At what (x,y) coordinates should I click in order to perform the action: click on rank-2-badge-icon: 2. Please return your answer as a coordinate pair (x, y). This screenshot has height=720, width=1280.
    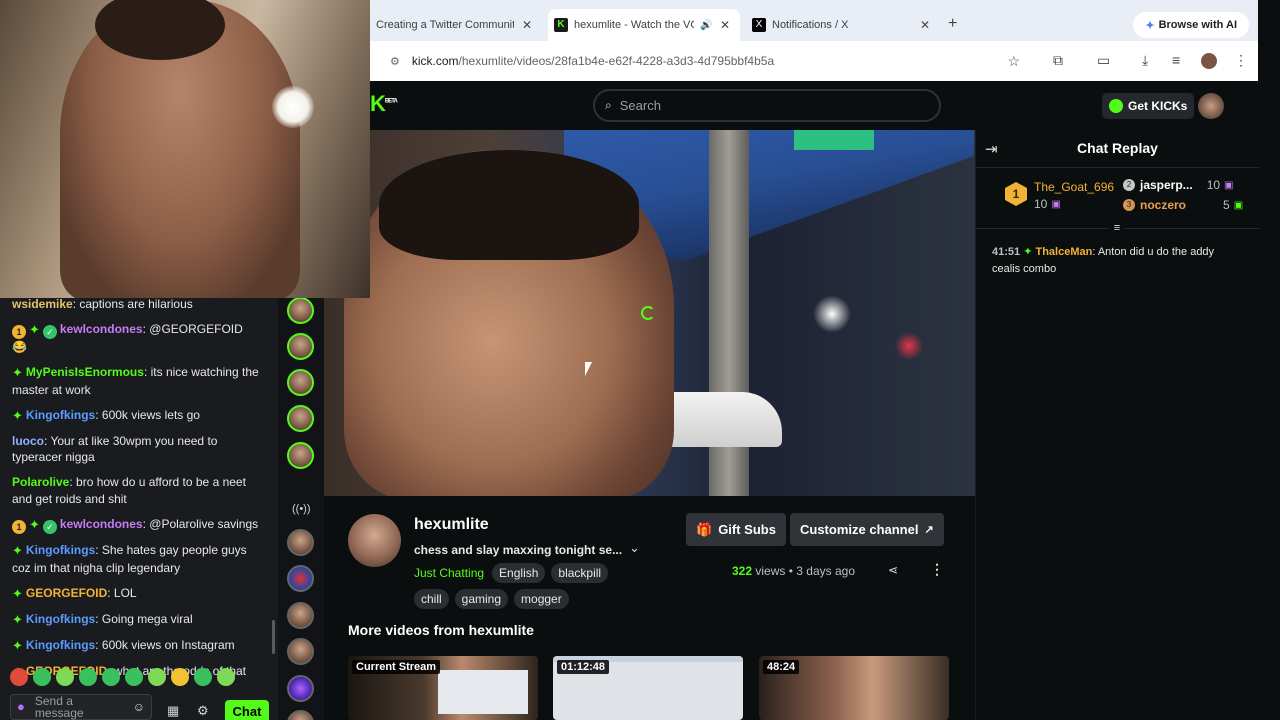
    Looking at the image, I should click on (1129, 185).